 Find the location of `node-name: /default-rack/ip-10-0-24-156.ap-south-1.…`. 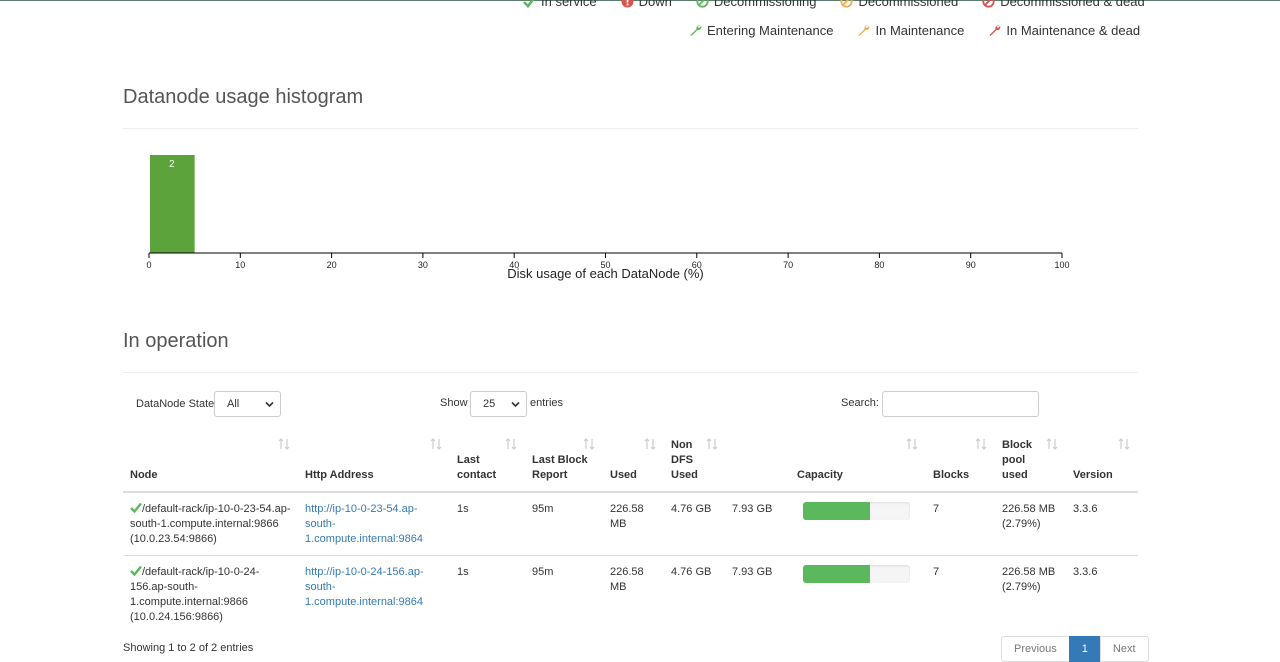

node-name: /default-rack/ip-10-0-24-156.ap-south-1.… is located at coordinates (195, 594).